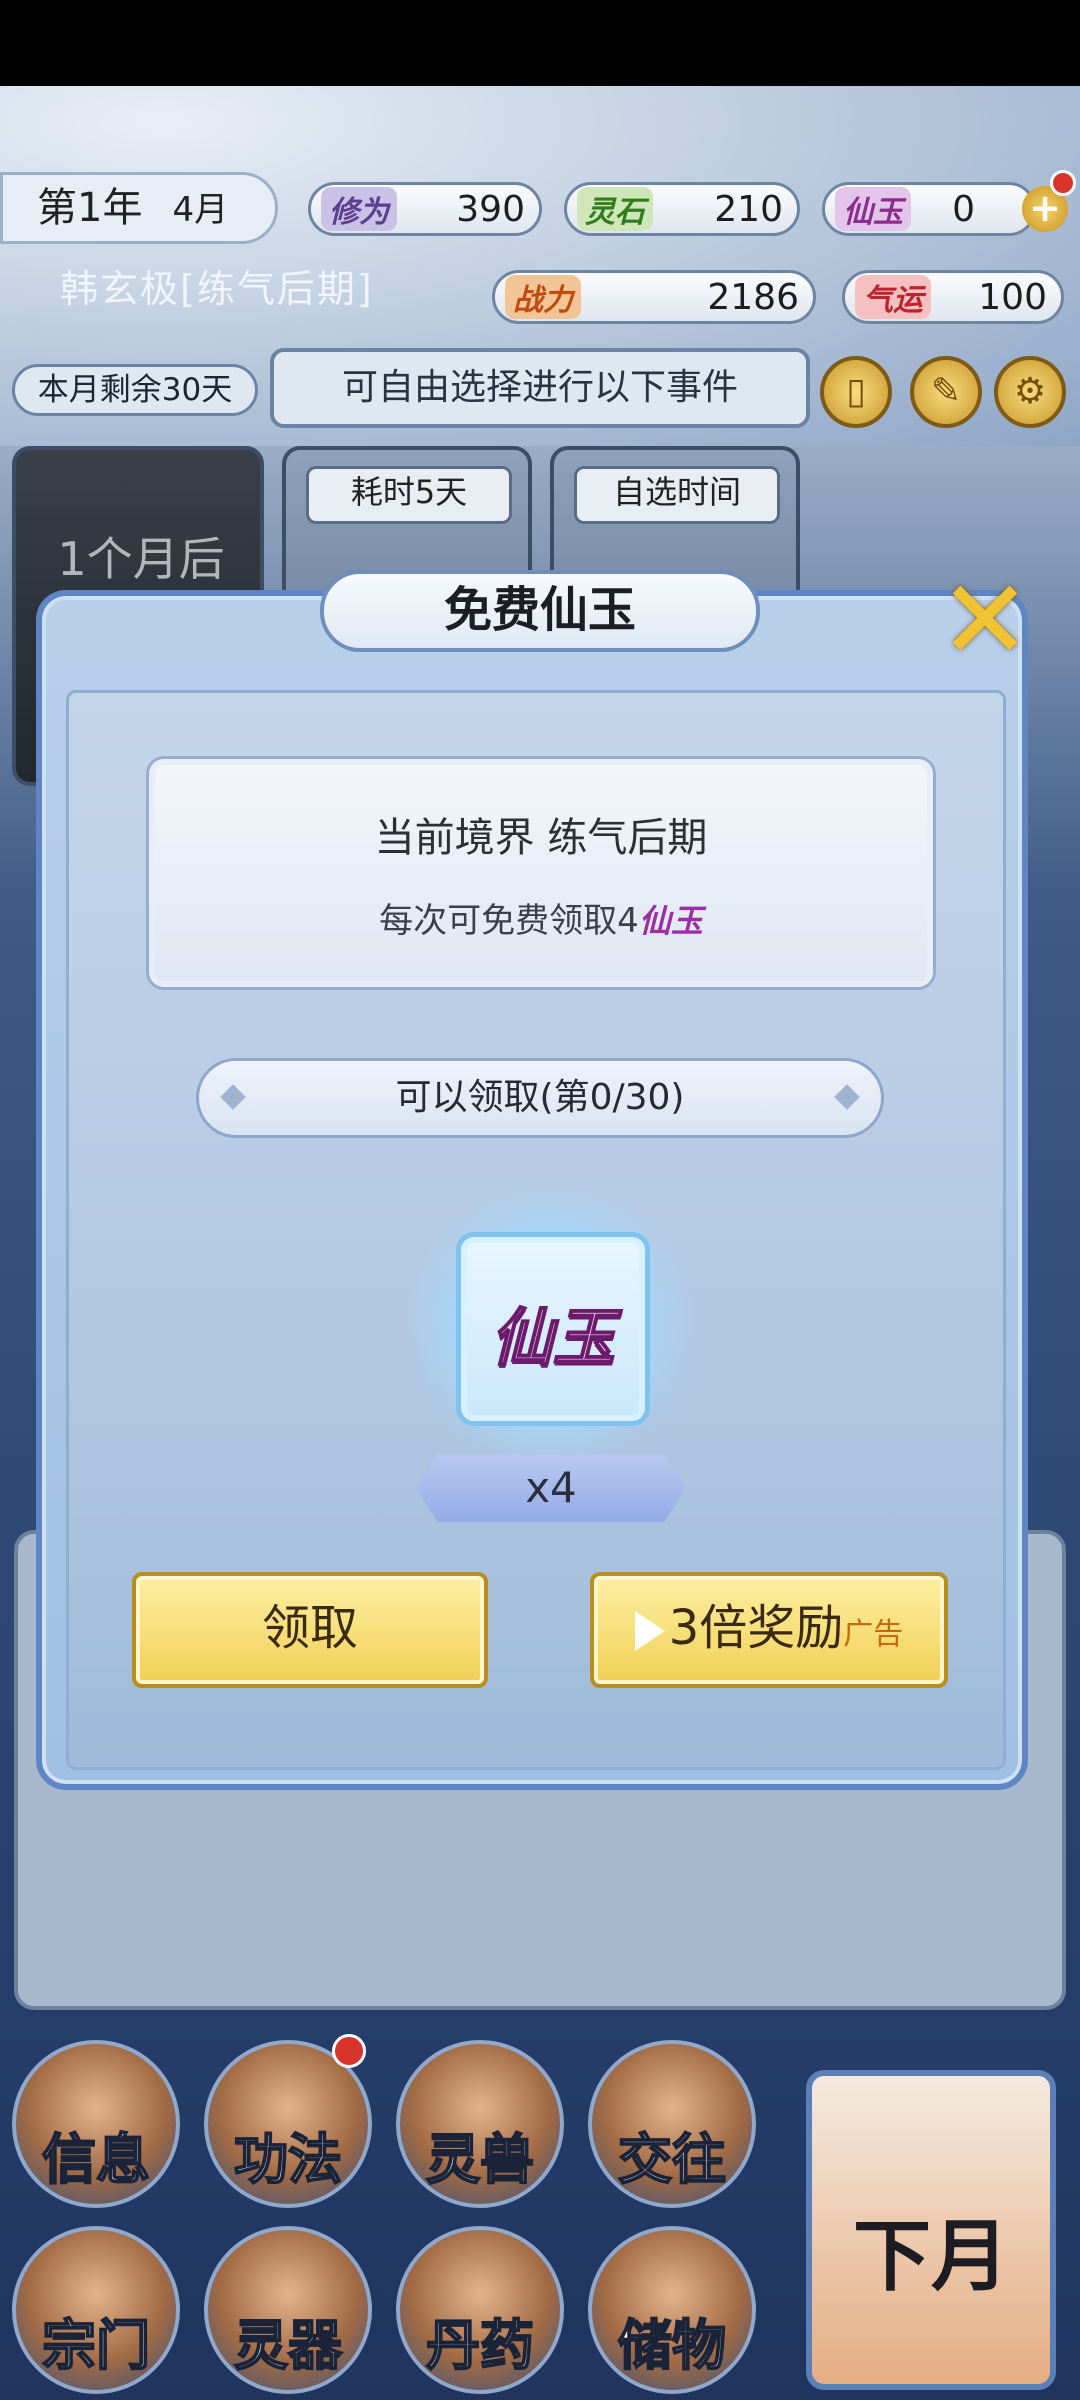  Describe the element at coordinates (551, 1488) in the screenshot. I see `item-quantity: x4` at that location.